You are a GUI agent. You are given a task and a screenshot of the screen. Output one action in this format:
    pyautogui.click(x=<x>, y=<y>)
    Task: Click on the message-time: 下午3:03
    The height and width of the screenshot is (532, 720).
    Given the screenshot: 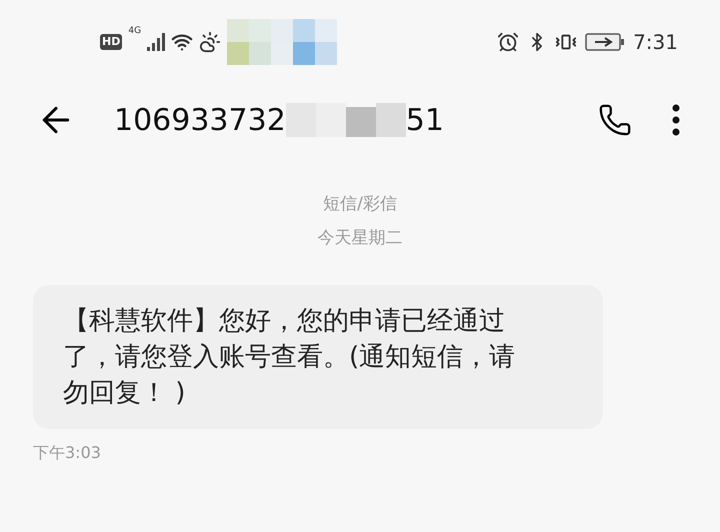 What is the action you would take?
    pyautogui.click(x=67, y=453)
    